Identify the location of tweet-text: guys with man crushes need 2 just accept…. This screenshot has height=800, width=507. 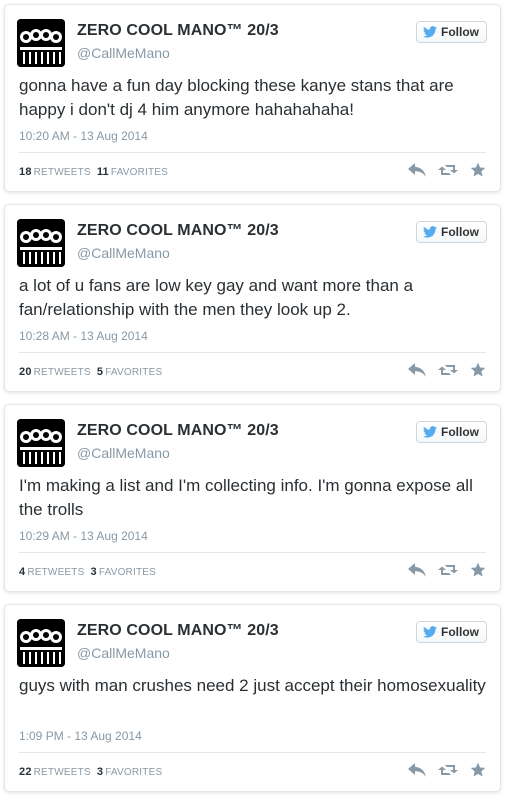
(252, 685).